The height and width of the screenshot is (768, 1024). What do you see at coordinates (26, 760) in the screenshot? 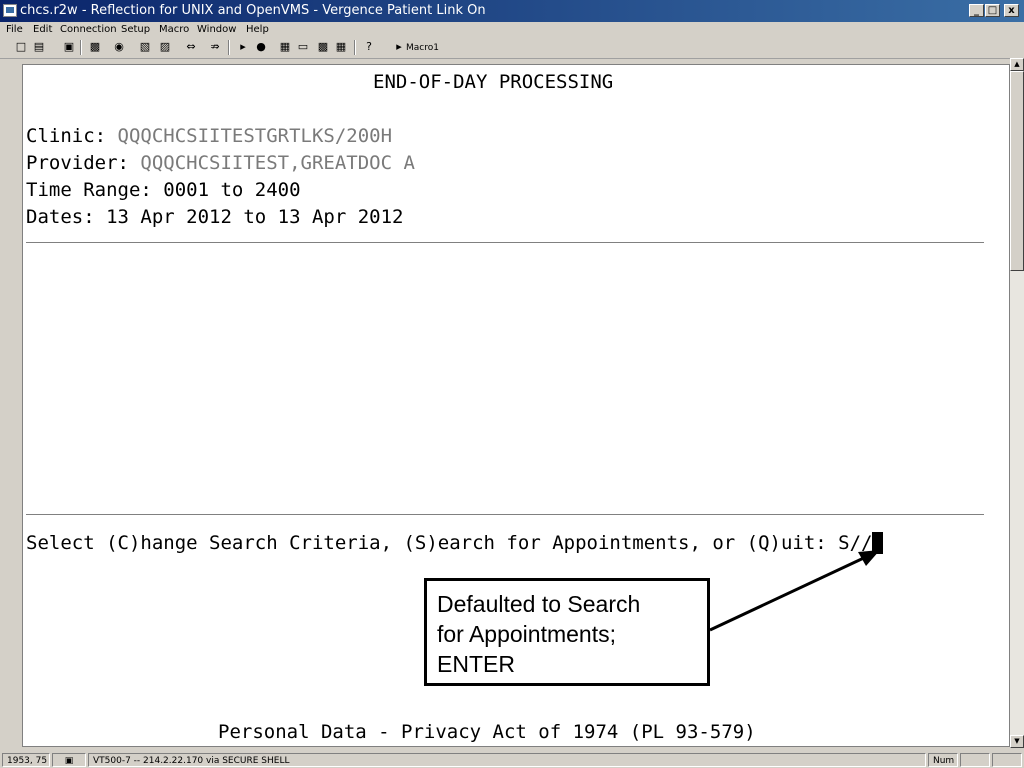
I see `cursor-position: 1953, 75` at bounding box center [26, 760].